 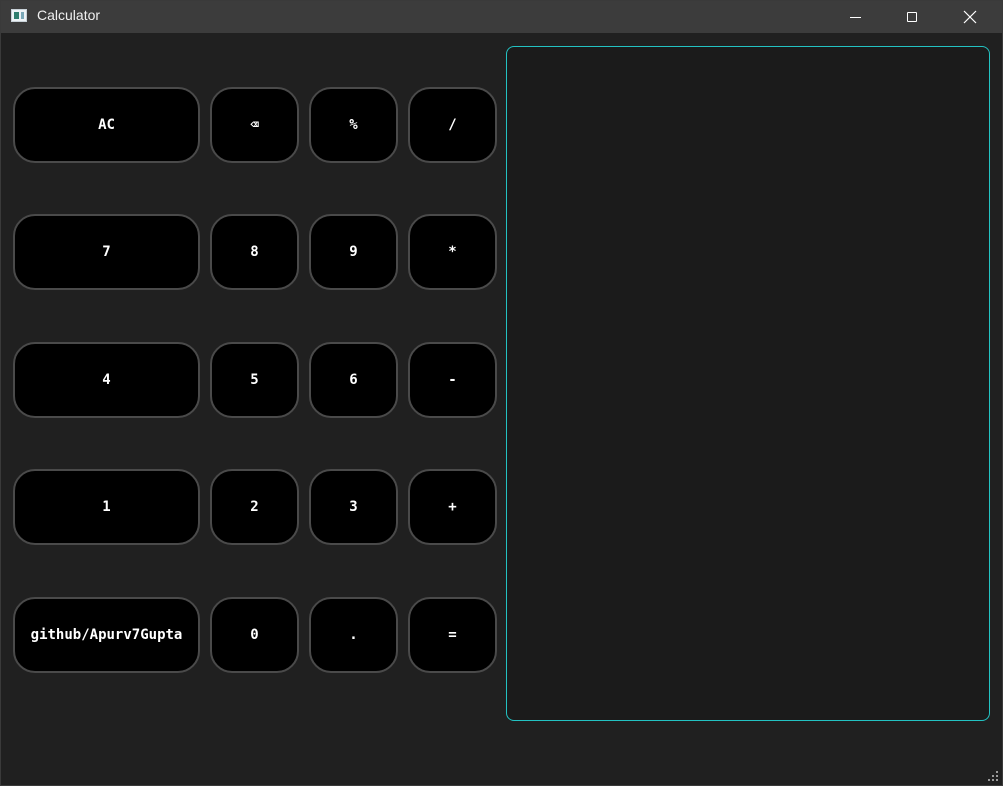 What do you see at coordinates (106, 252) in the screenshot?
I see `digit-7-button: 7` at bounding box center [106, 252].